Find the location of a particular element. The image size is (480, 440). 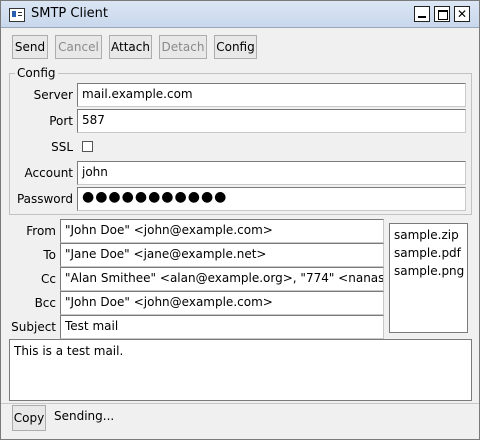

config-group-title: Config is located at coordinates (36, 73).